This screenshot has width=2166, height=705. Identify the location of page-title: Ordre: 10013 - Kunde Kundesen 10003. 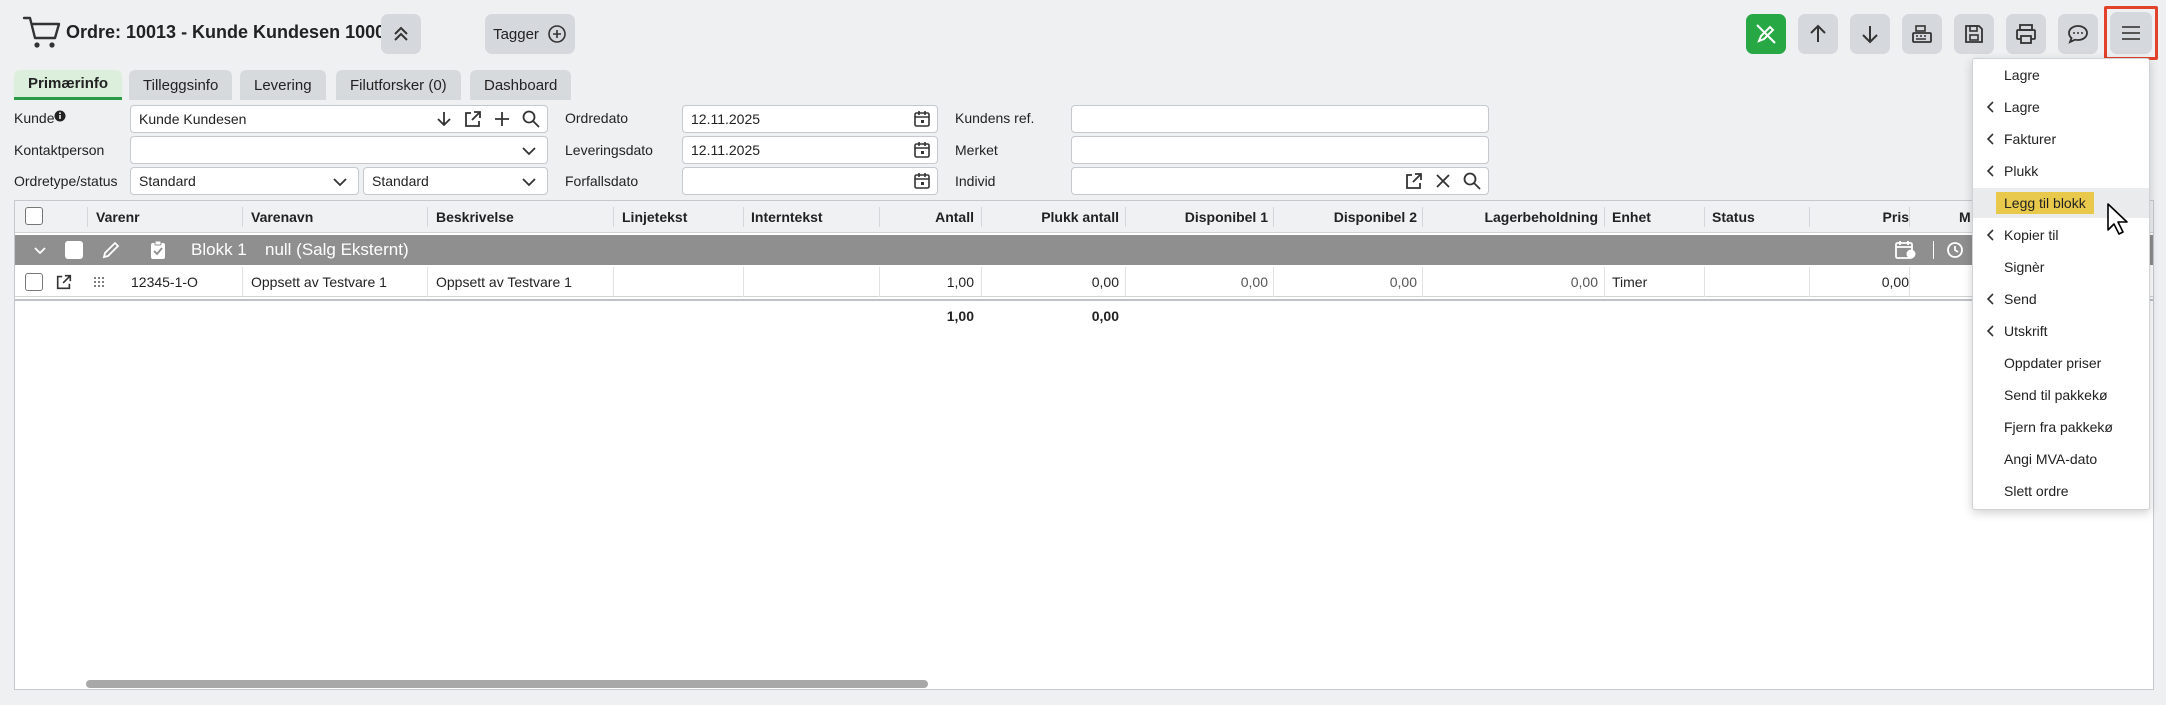
(231, 32).